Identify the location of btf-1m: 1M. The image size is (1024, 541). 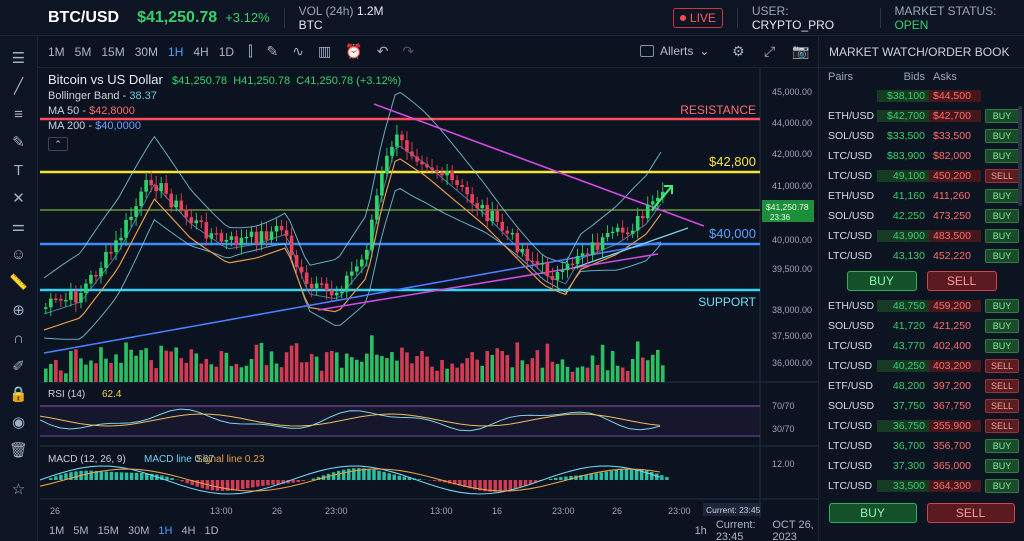
(56, 531).